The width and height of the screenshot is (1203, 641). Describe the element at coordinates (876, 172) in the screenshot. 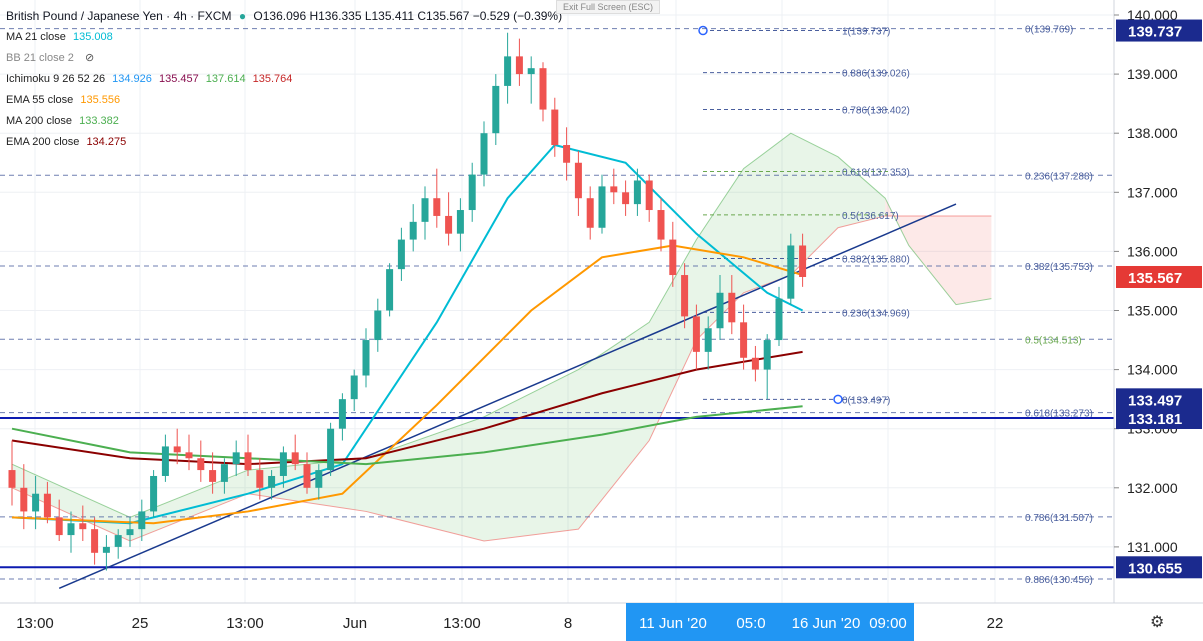

I see `fib-level-label: 0.618(137.353)` at that location.